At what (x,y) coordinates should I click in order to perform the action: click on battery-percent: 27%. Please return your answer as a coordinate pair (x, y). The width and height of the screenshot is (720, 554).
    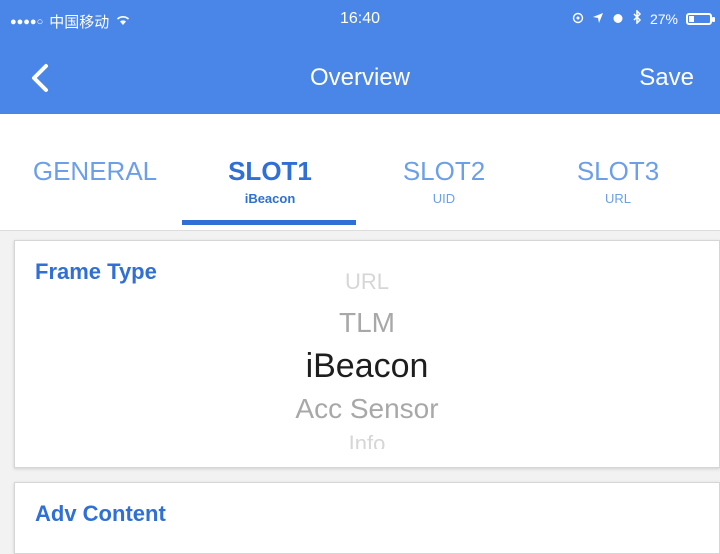
    Looking at the image, I should click on (663, 18).